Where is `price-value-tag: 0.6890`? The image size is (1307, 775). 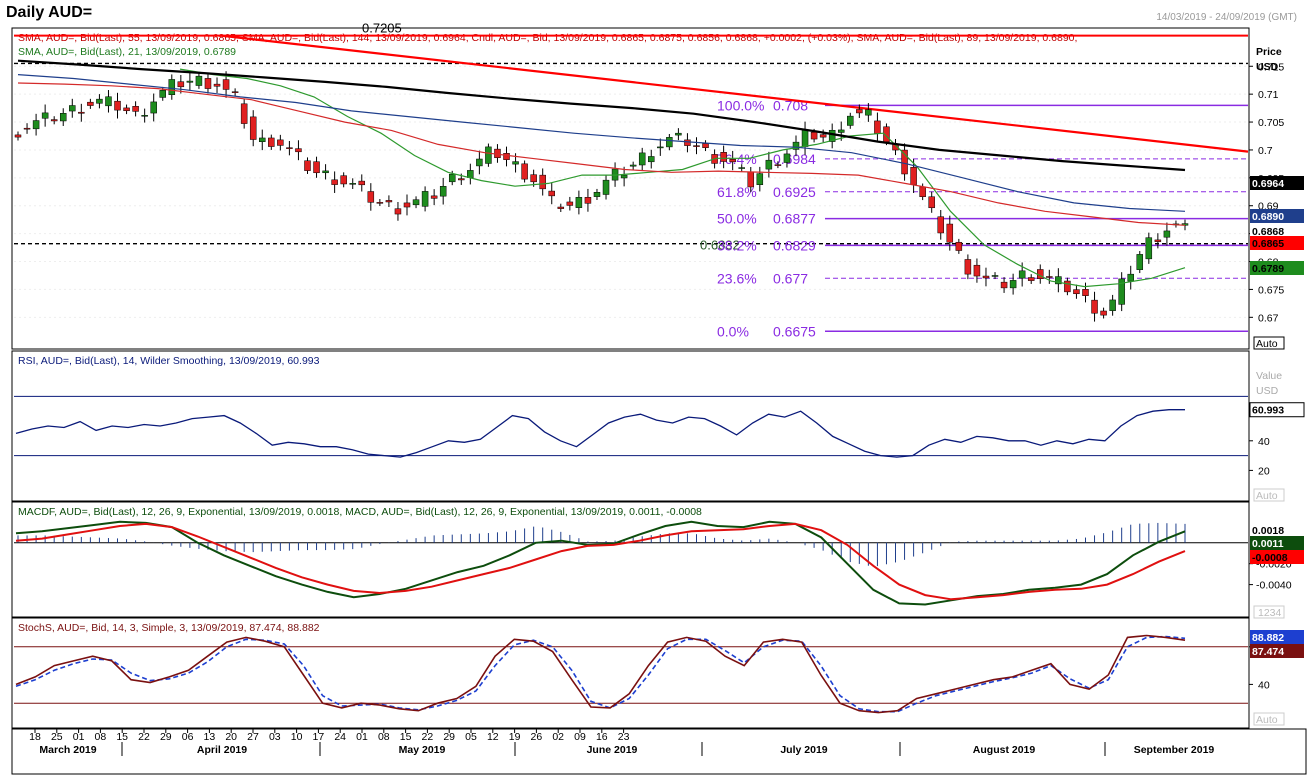 price-value-tag: 0.6890 is located at coordinates (1268, 217).